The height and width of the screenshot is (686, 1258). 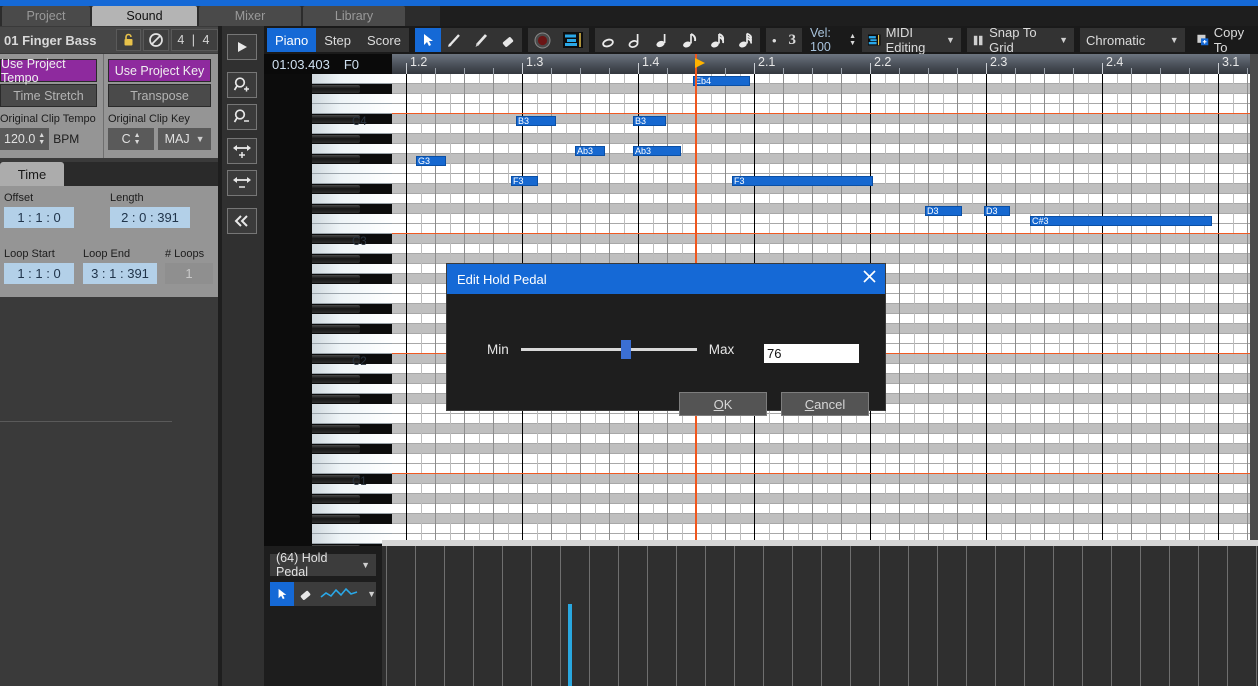 What do you see at coordinates (869, 279) in the screenshot?
I see `close-icon` at bounding box center [869, 279].